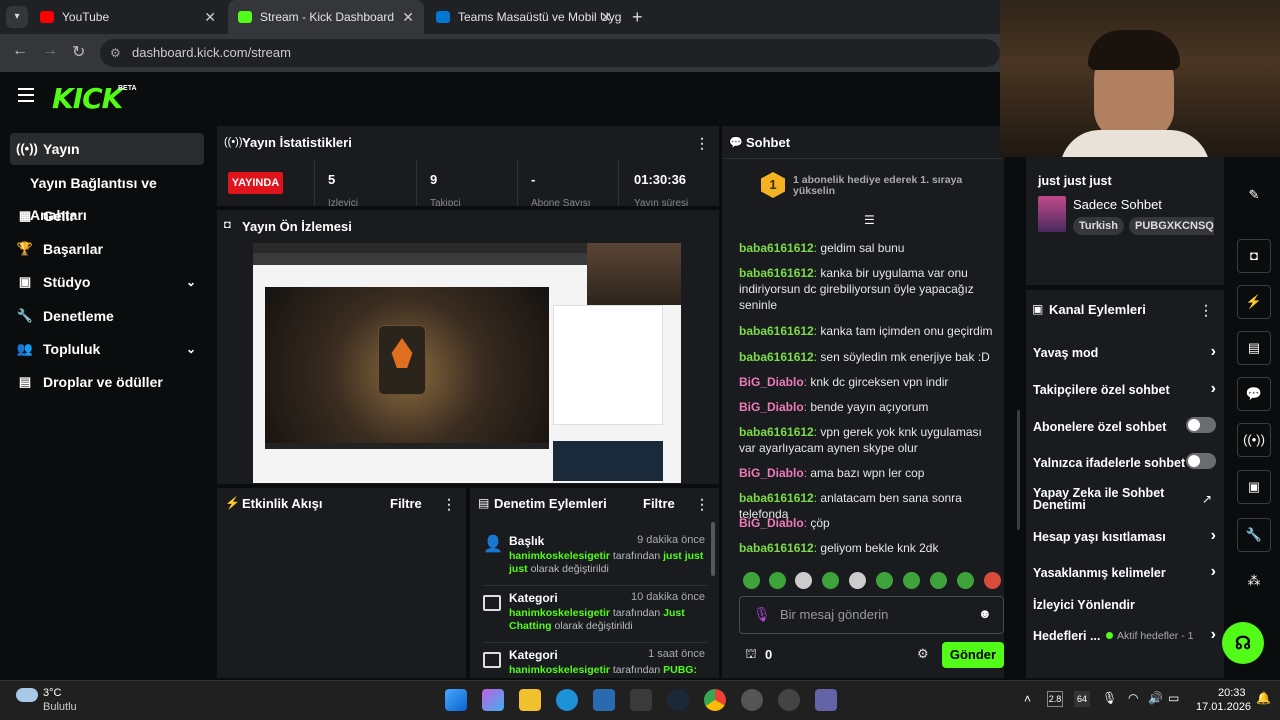 This screenshot has width=1280, height=720. What do you see at coordinates (985, 613) in the screenshot?
I see `emoji-icon: ☻` at bounding box center [985, 613].